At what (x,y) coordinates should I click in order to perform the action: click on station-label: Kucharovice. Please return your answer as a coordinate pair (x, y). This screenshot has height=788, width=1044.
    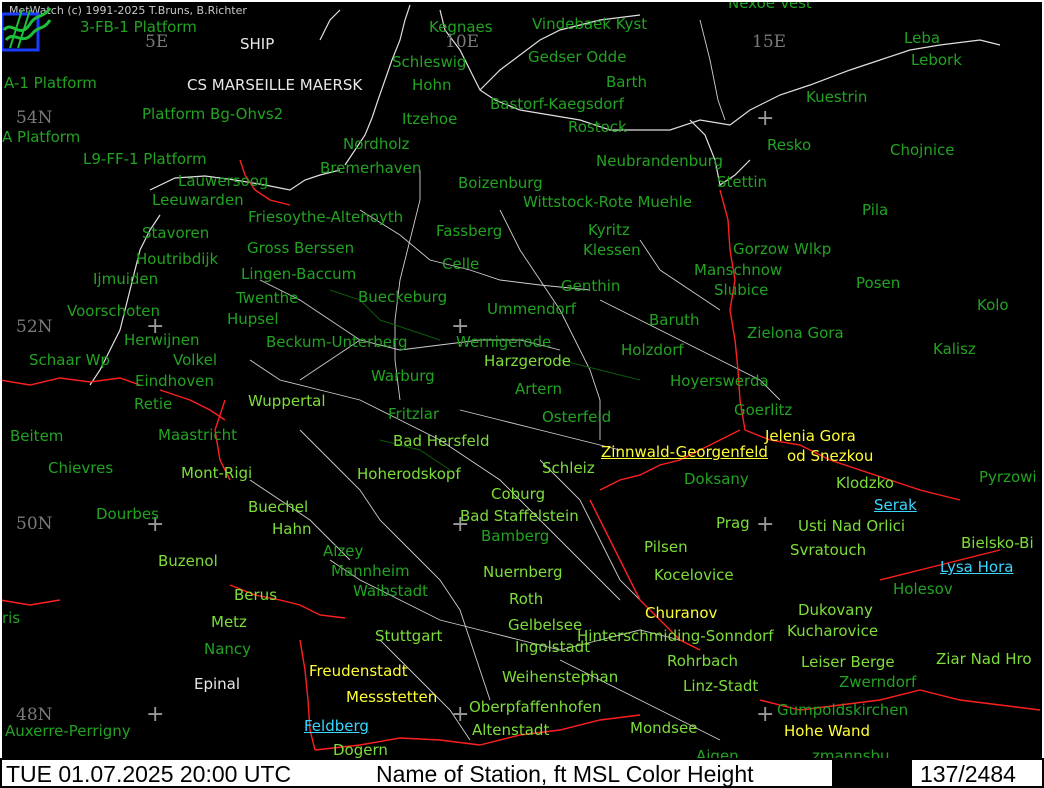
    Looking at the image, I should click on (832, 631).